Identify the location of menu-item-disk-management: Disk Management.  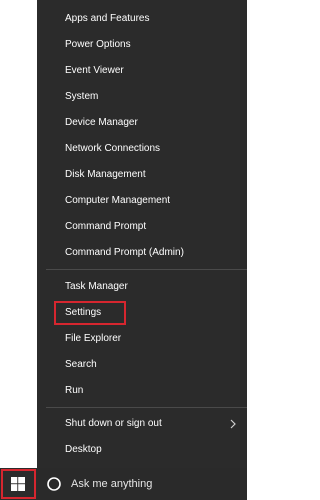
(105, 175).